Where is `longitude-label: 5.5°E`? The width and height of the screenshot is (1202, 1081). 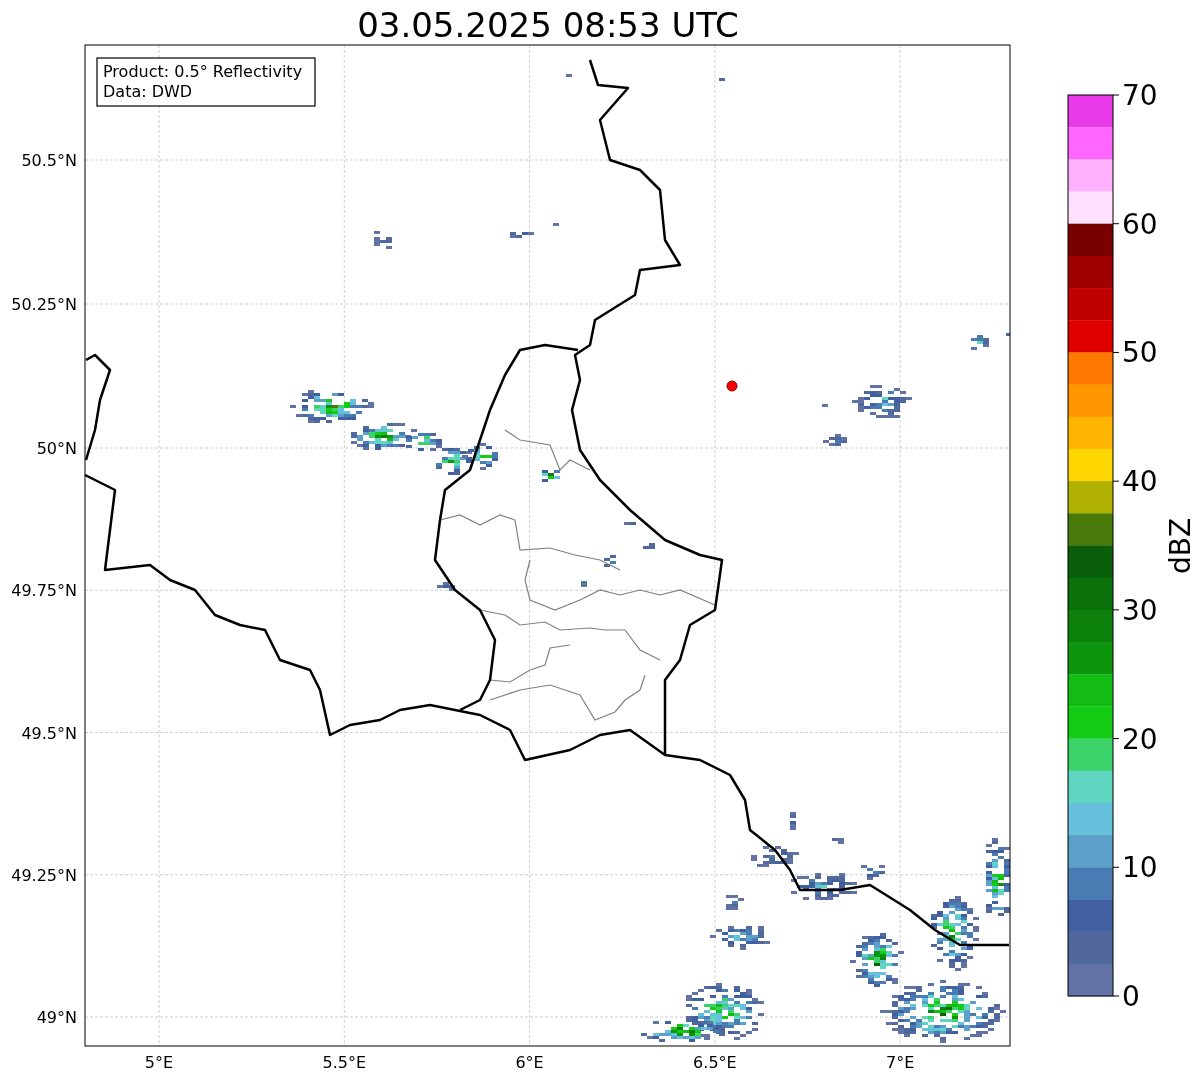
longitude-label: 5.5°E is located at coordinates (344, 1062).